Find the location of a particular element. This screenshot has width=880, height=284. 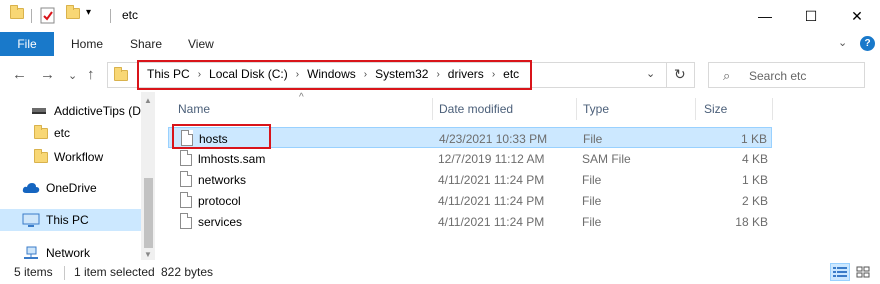

sidebar-item-workflow: Workflow is located at coordinates (68, 157).